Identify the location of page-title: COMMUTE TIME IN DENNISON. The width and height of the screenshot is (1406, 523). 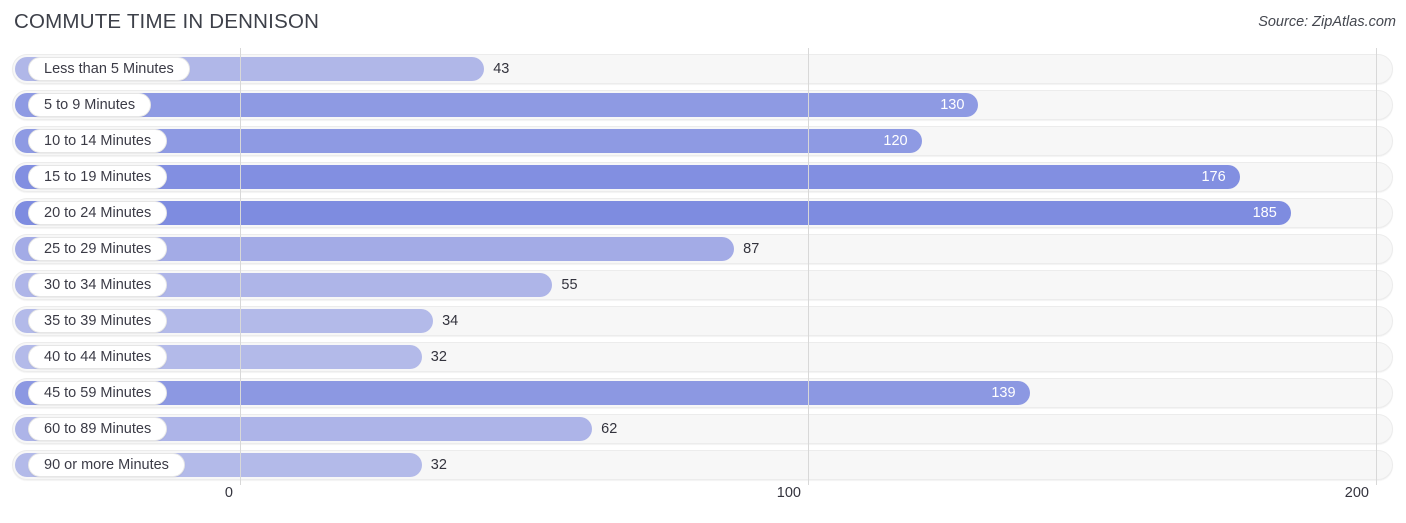
(167, 21).